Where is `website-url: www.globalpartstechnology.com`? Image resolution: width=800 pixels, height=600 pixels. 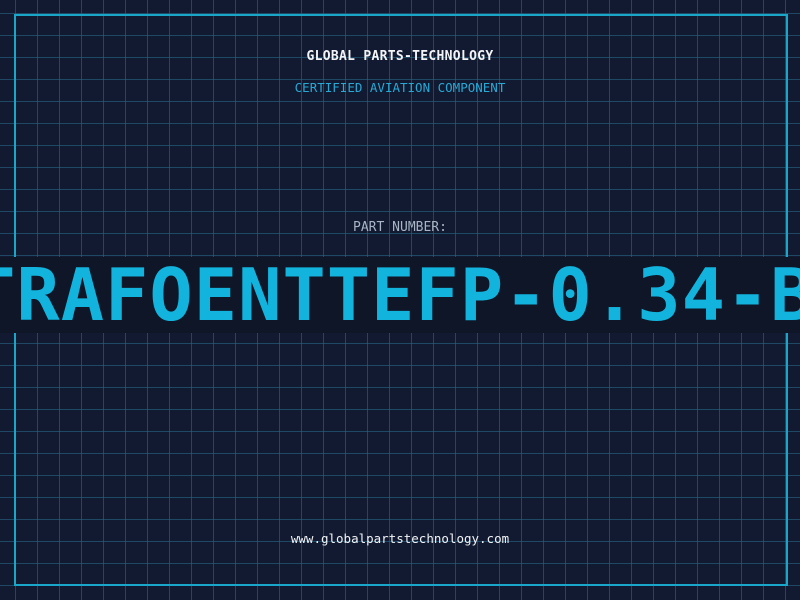
website-url: www.globalpartstechnology.com is located at coordinates (400, 538).